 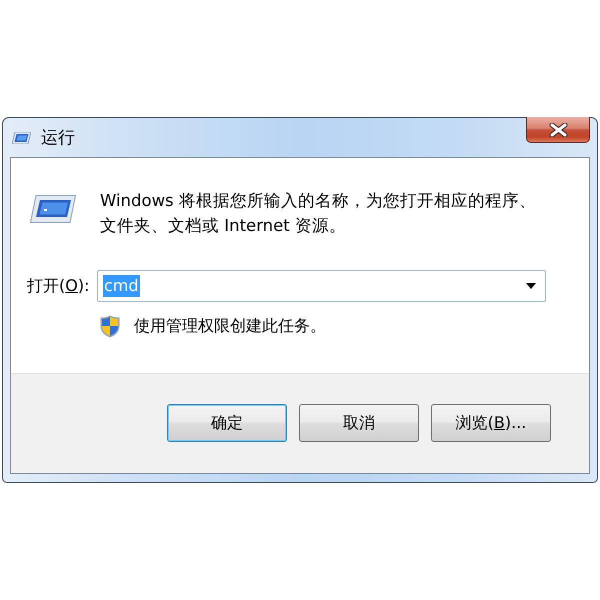 I want to click on ok-button: 确定, so click(x=227, y=423).